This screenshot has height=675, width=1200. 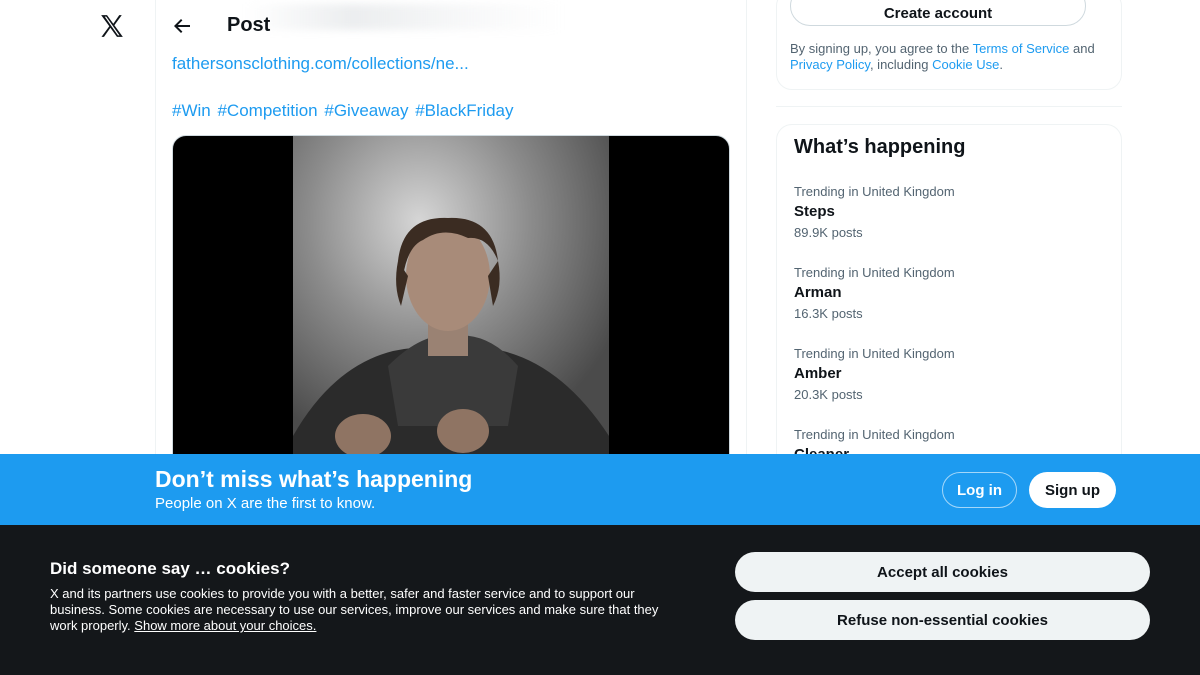 What do you see at coordinates (464, 110) in the screenshot?
I see `hashtag-link: #BlackFriday` at bounding box center [464, 110].